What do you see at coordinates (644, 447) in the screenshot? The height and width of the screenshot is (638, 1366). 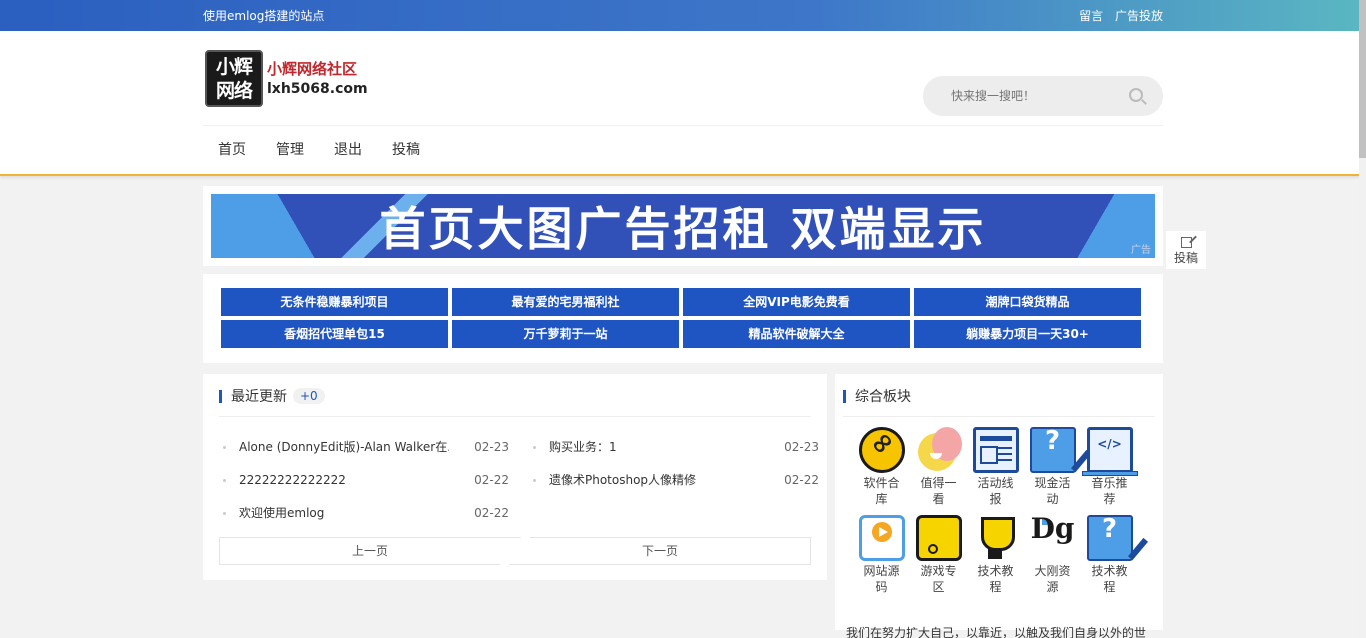 I see `post-title: 购买业务：1` at bounding box center [644, 447].